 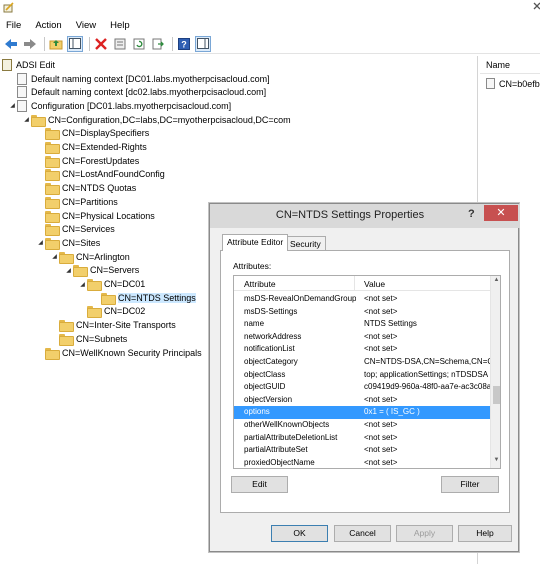 What do you see at coordinates (362, 425) in the screenshot?
I see `attribute-row: otherWellKnownObjects <not set>` at bounding box center [362, 425].